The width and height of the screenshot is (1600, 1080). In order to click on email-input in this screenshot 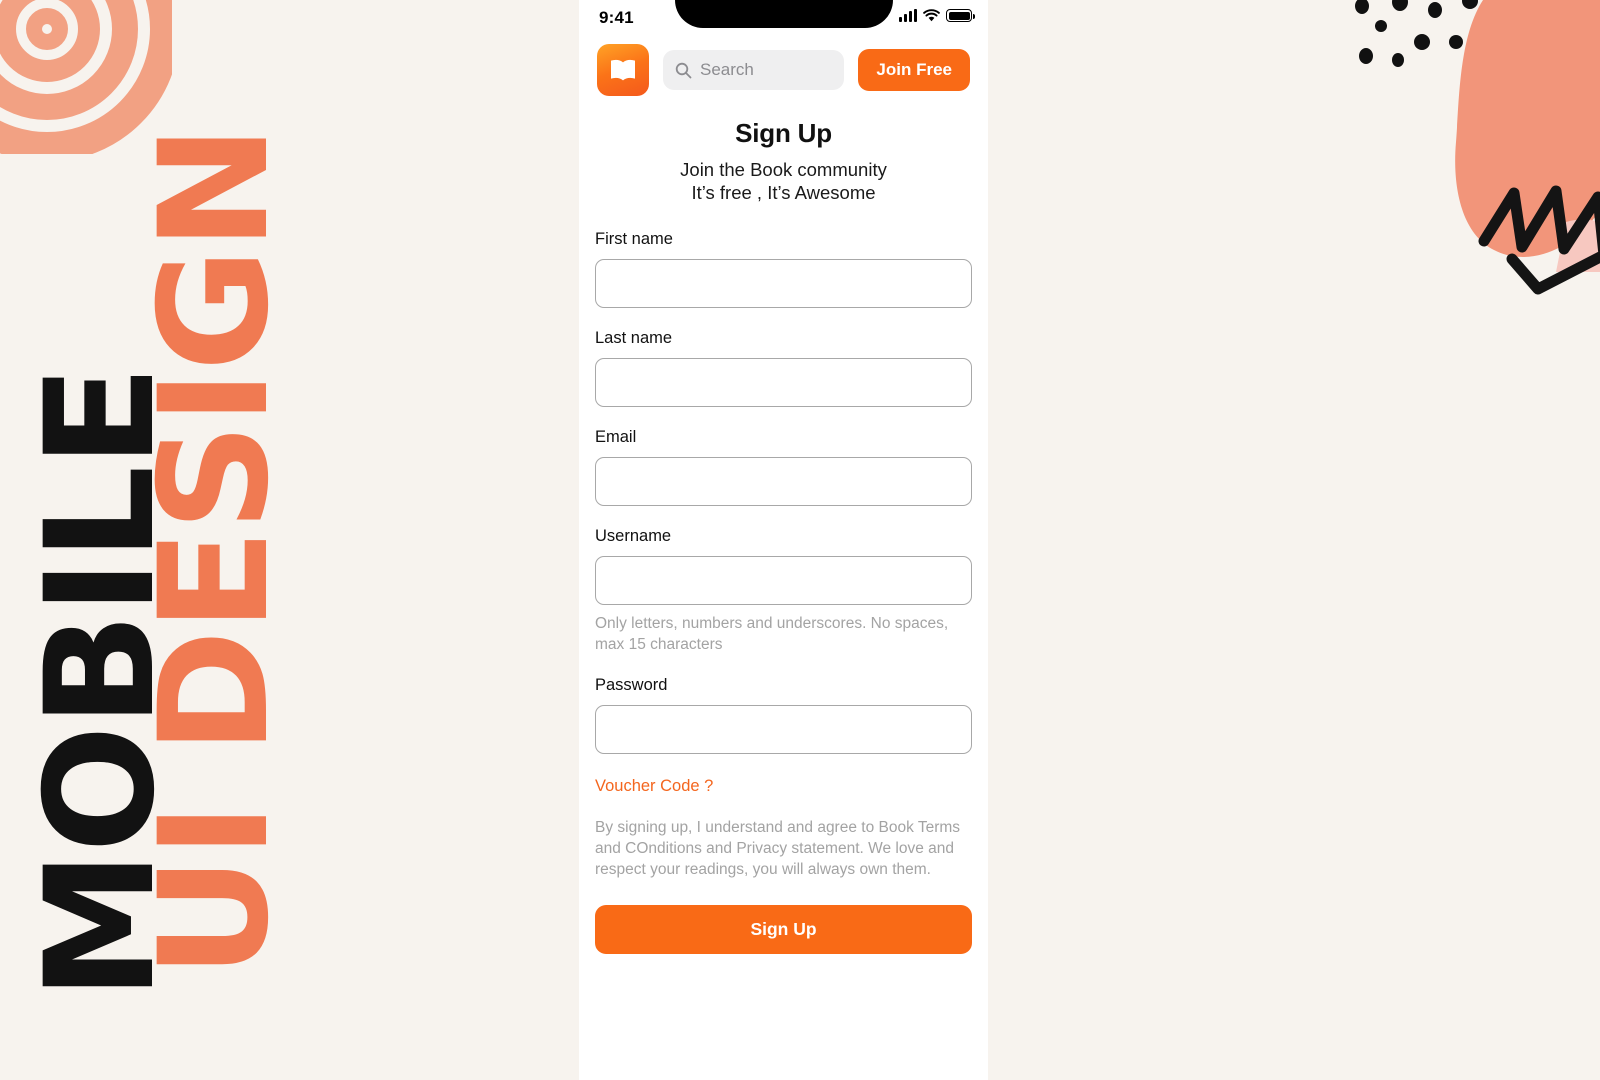, I will do `click(783, 482)`.